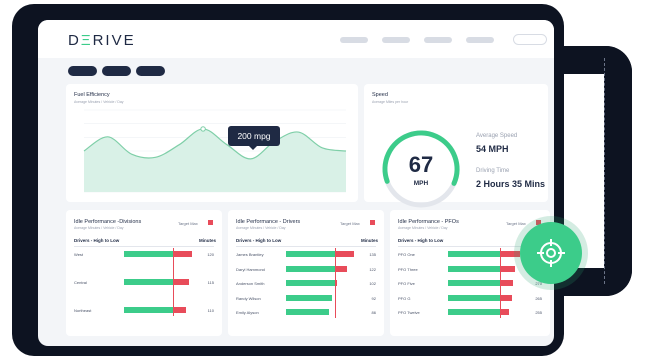 This screenshot has height=360, width=654. I want to click on idle-panel-title: Idle Performance - PFOs, so click(428, 222).